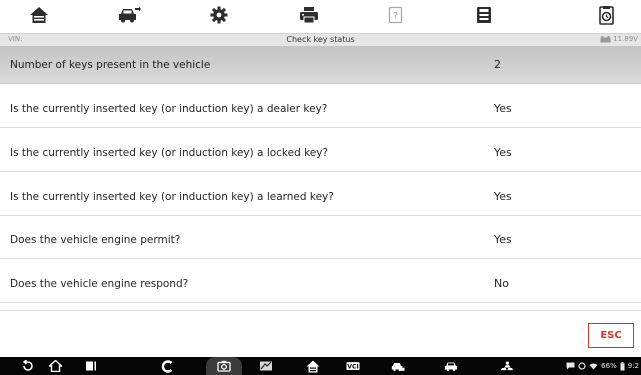 The image size is (641, 375). I want to click on screenshot-button, so click(224, 366).